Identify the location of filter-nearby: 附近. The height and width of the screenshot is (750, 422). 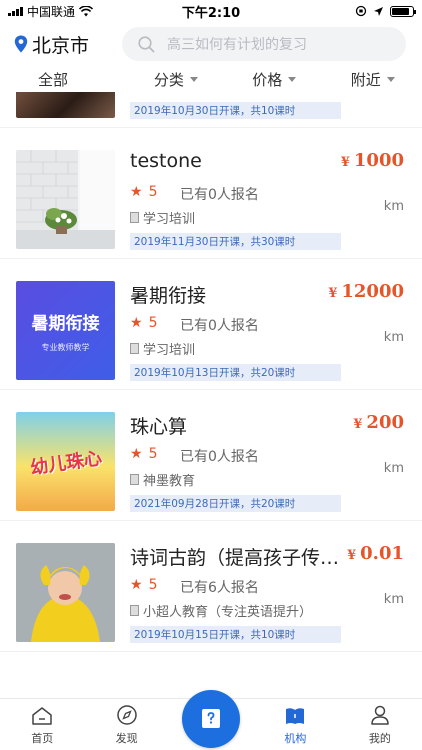
(373, 79).